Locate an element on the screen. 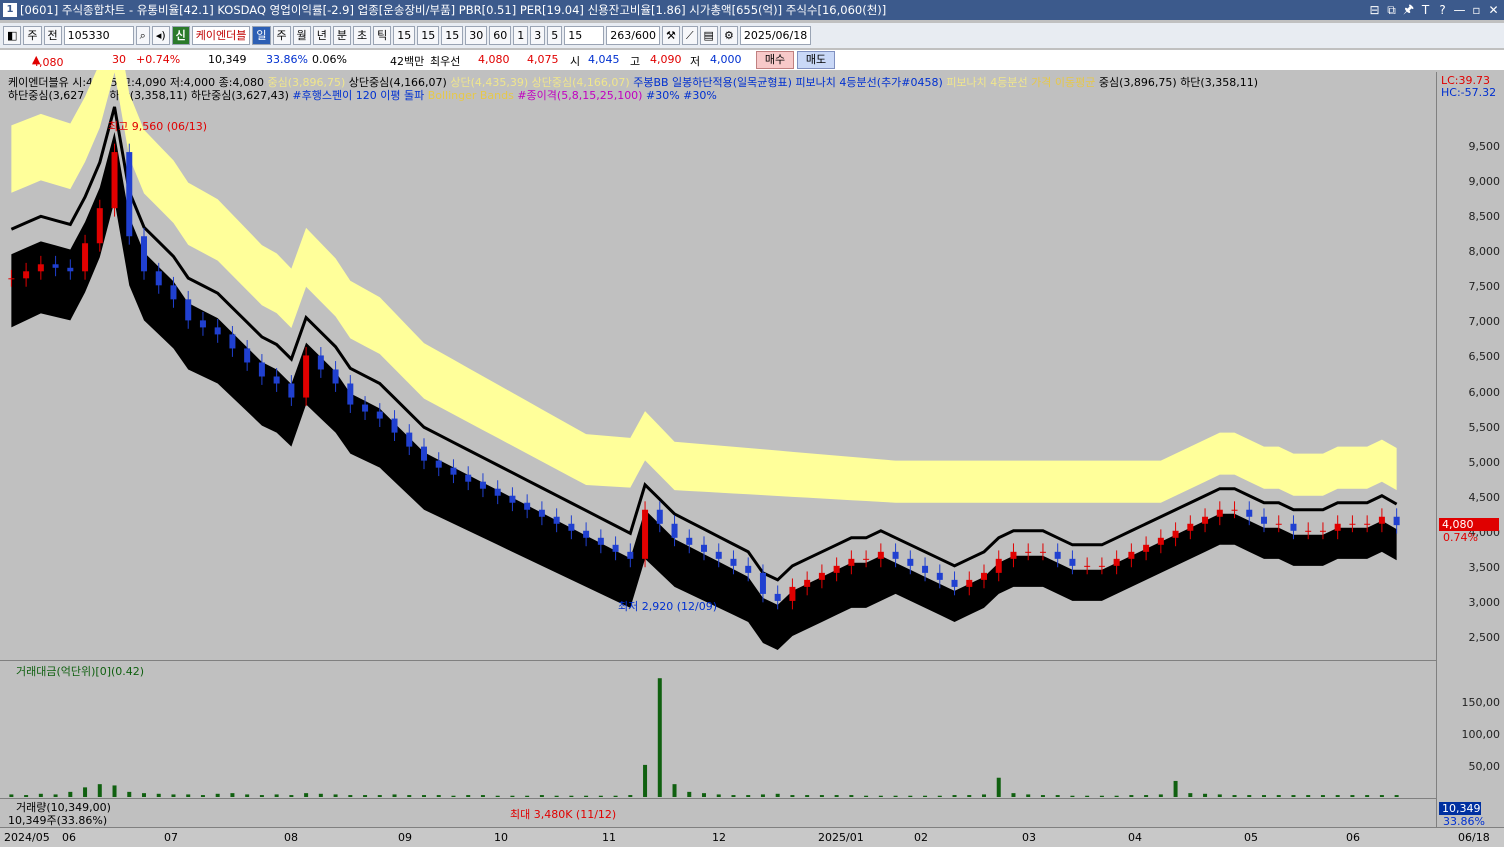 This screenshot has width=1504, height=847. save-icon: ▤ is located at coordinates (708, 35).